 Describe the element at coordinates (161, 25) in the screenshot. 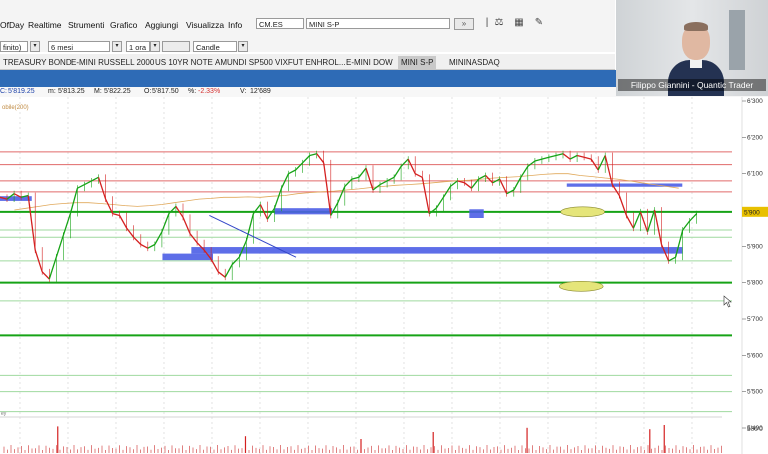

I see `menu-item-aggiungi: Aggiungi` at that location.